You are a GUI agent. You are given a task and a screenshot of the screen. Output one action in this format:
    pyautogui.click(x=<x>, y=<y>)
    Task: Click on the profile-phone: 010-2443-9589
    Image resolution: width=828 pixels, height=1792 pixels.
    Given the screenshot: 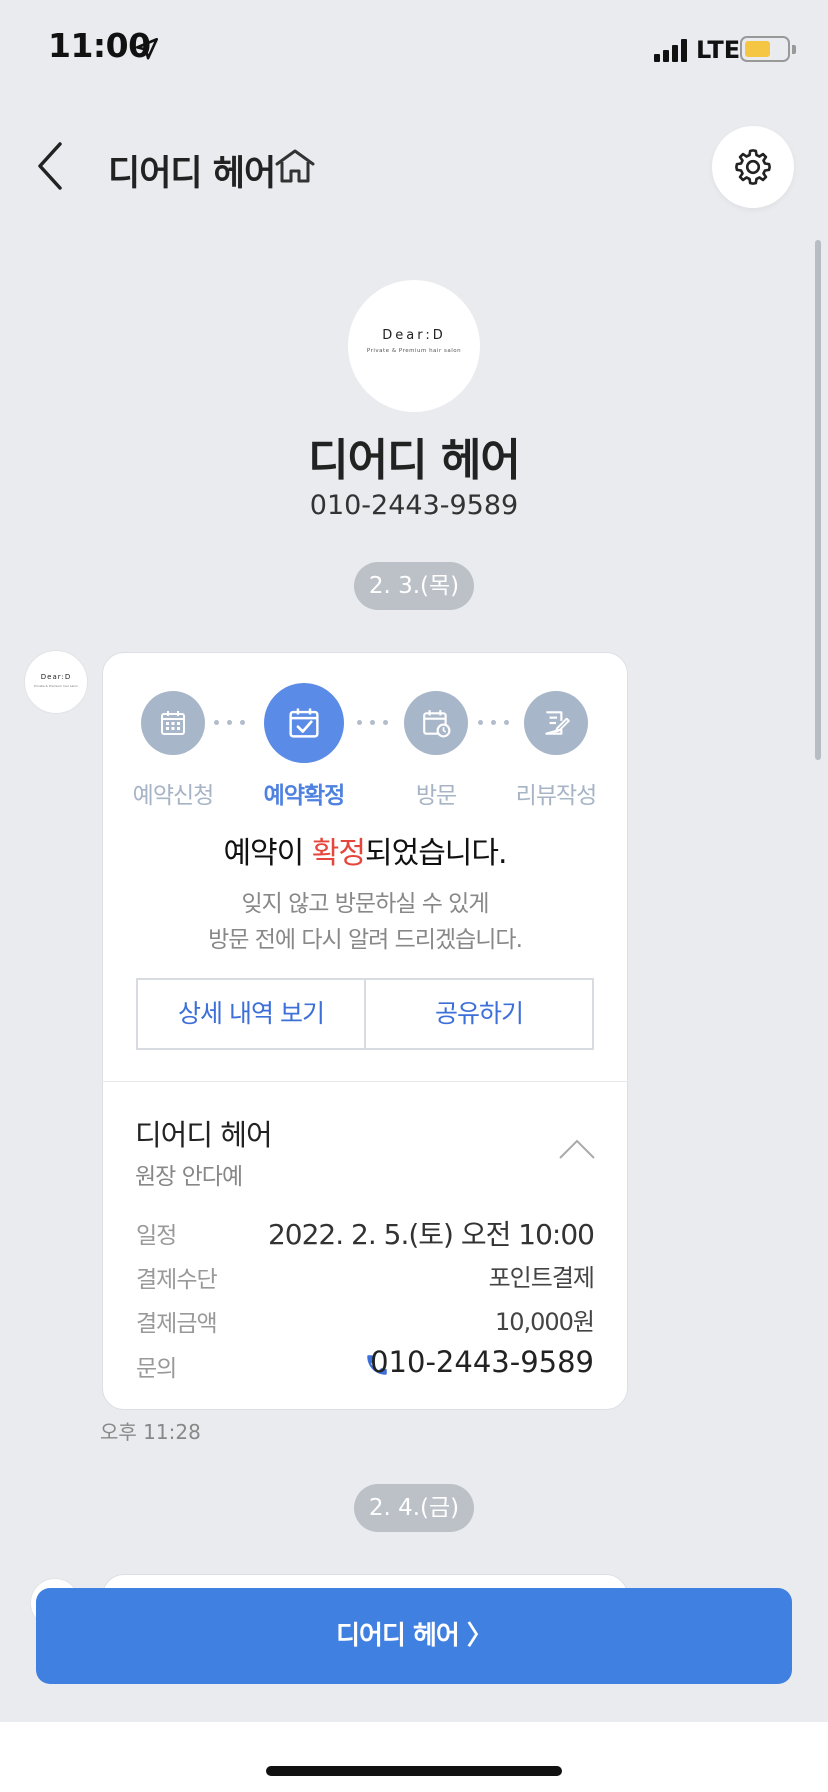 What is the action you would take?
    pyautogui.click(x=414, y=505)
    